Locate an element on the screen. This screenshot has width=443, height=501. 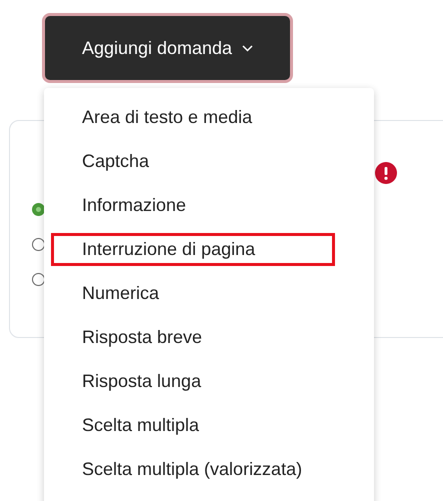
menu-item: Area di testo e media is located at coordinates (193, 117).